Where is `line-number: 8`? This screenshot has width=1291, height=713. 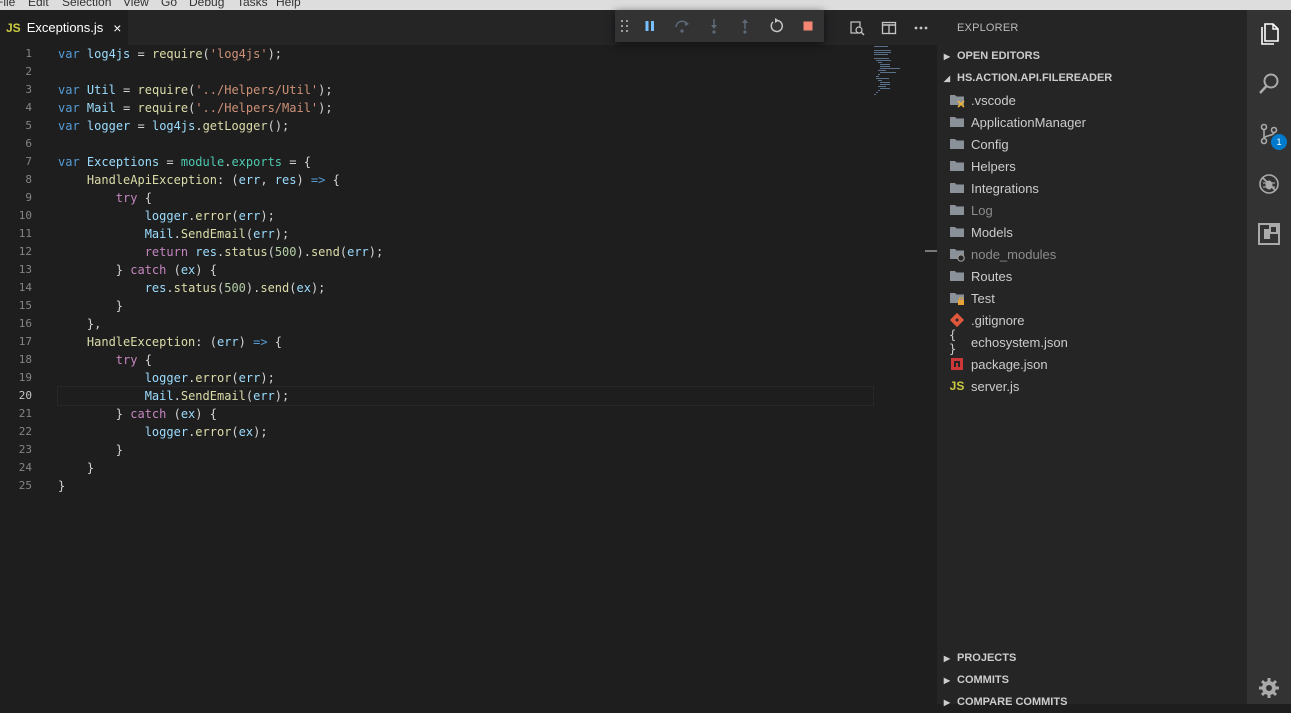
line-number: 8 is located at coordinates (28, 179).